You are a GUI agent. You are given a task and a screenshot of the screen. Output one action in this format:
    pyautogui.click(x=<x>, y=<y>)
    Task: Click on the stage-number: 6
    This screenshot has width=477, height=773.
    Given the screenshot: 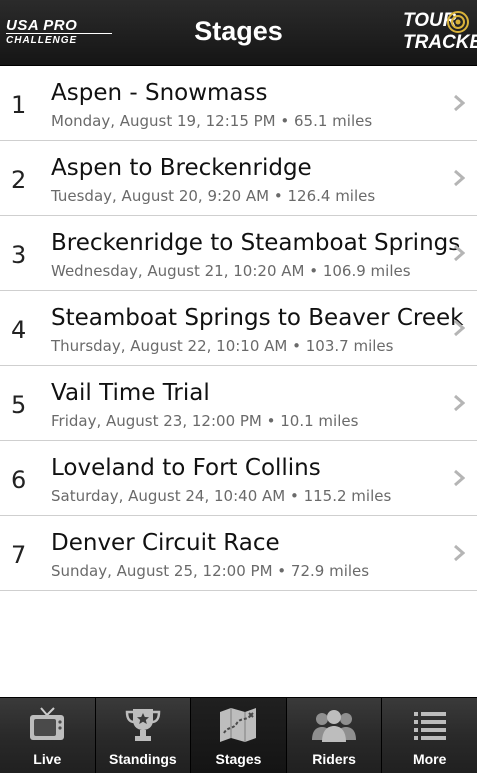 What is the action you would take?
    pyautogui.click(x=19, y=480)
    